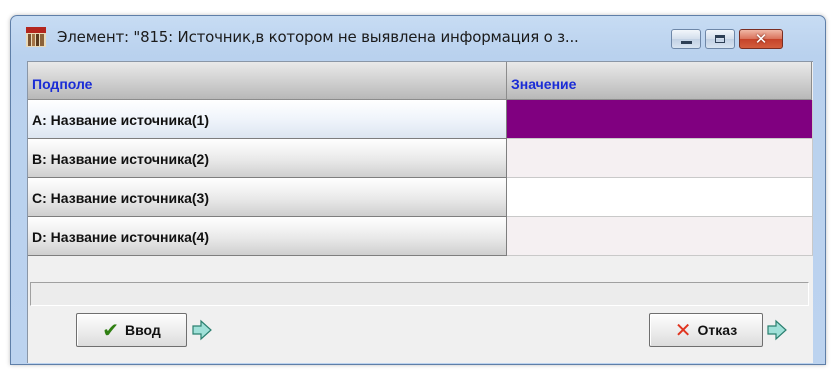 The width and height of the screenshot is (831, 371). Describe the element at coordinates (659, 81) in the screenshot. I see `column-header-value: Значение` at that location.